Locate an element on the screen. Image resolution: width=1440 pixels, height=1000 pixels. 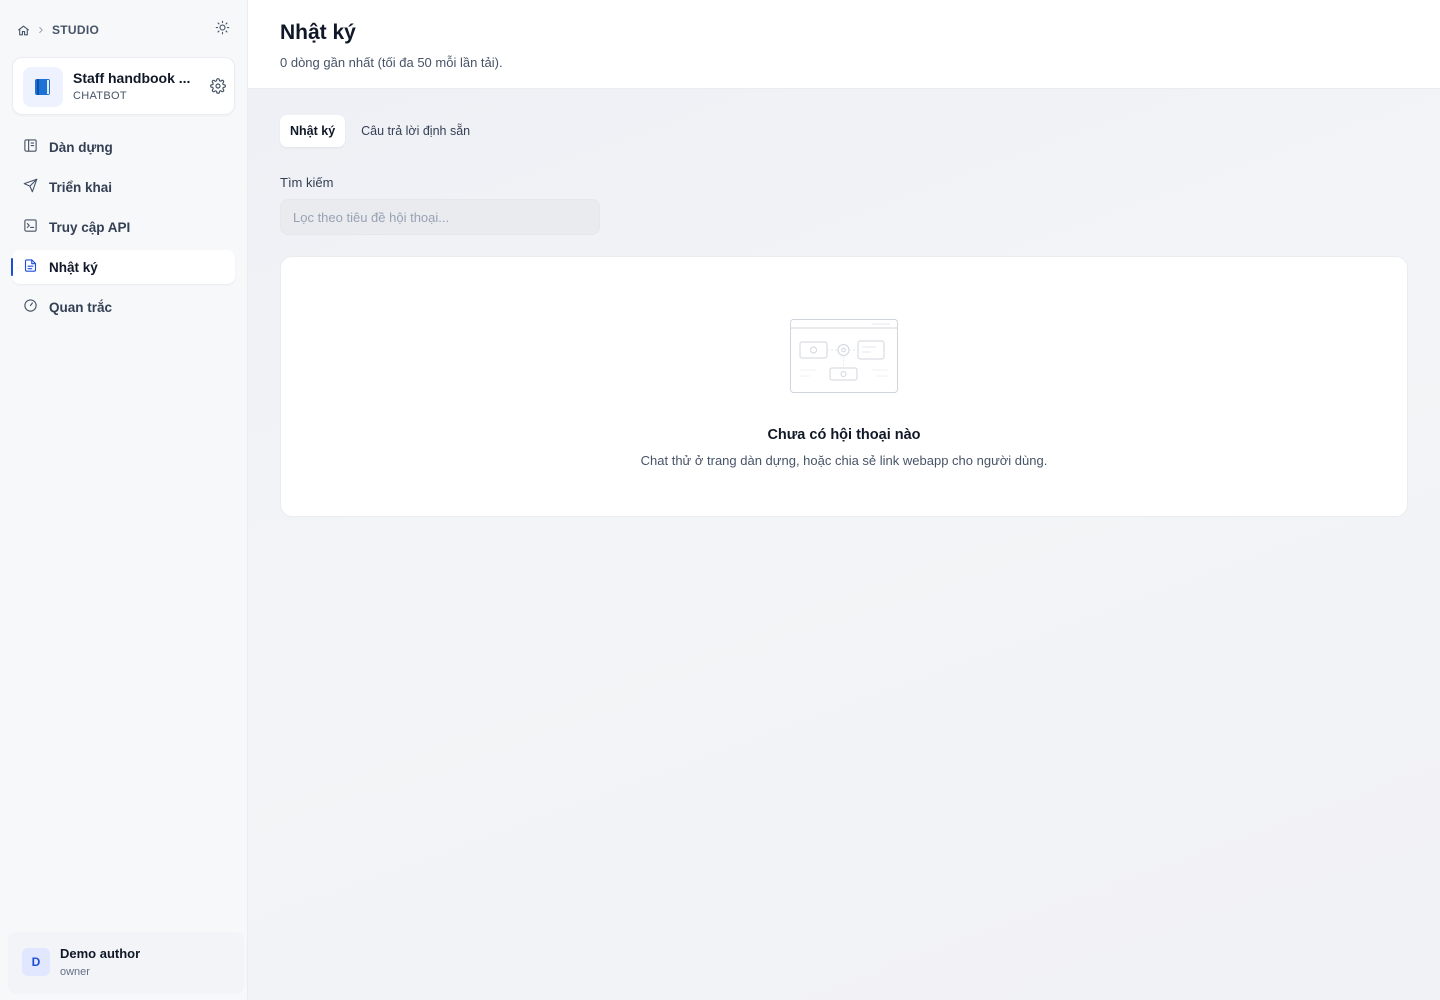
send-icon is located at coordinates (30, 187).